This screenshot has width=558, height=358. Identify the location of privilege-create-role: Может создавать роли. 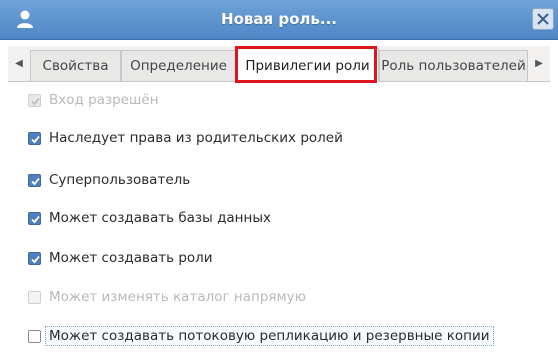
(120, 258).